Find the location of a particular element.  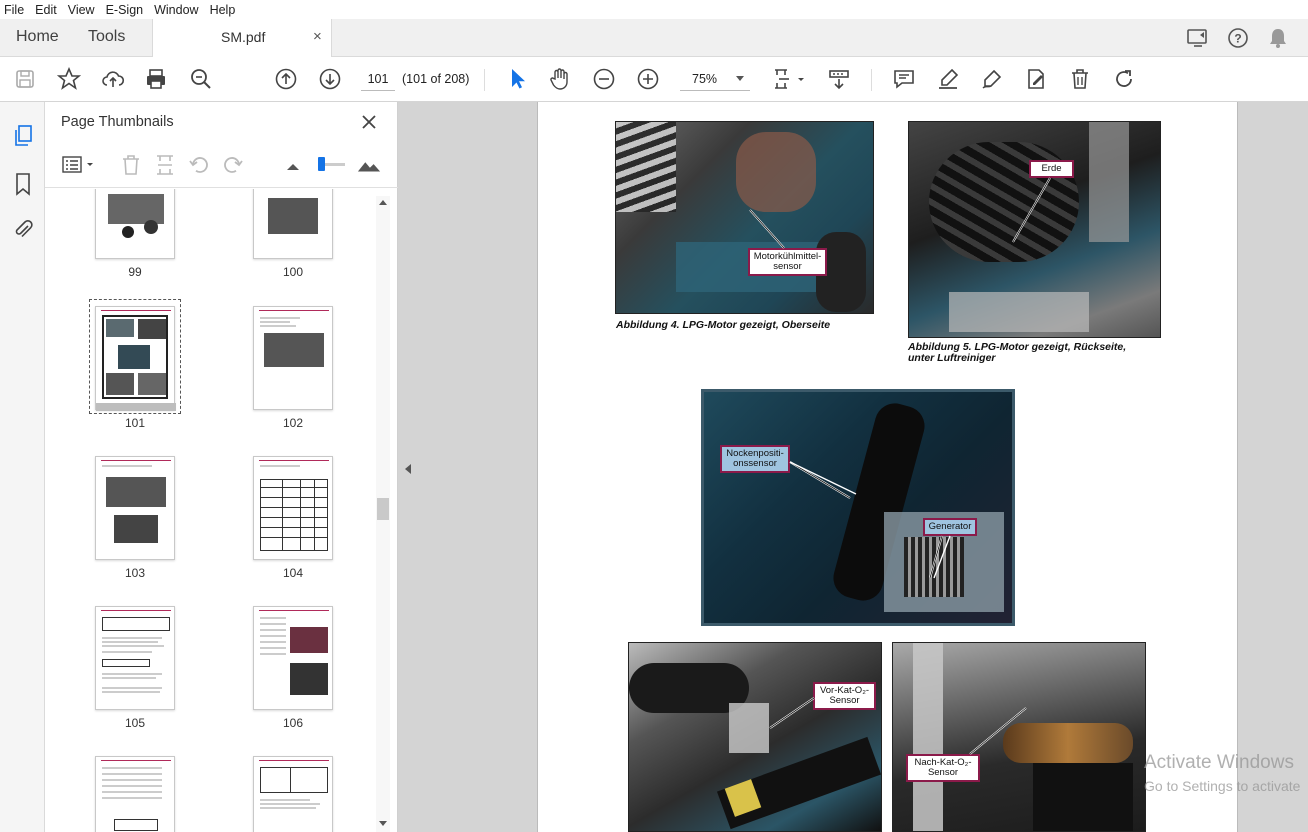

tab-tools: Tools is located at coordinates (106, 37).